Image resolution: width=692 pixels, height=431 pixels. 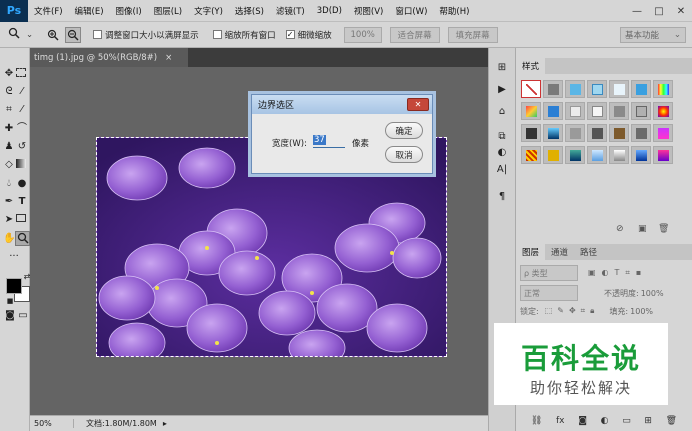 I want to click on brush-tool-icon: ⌒, so click(x=22, y=129).